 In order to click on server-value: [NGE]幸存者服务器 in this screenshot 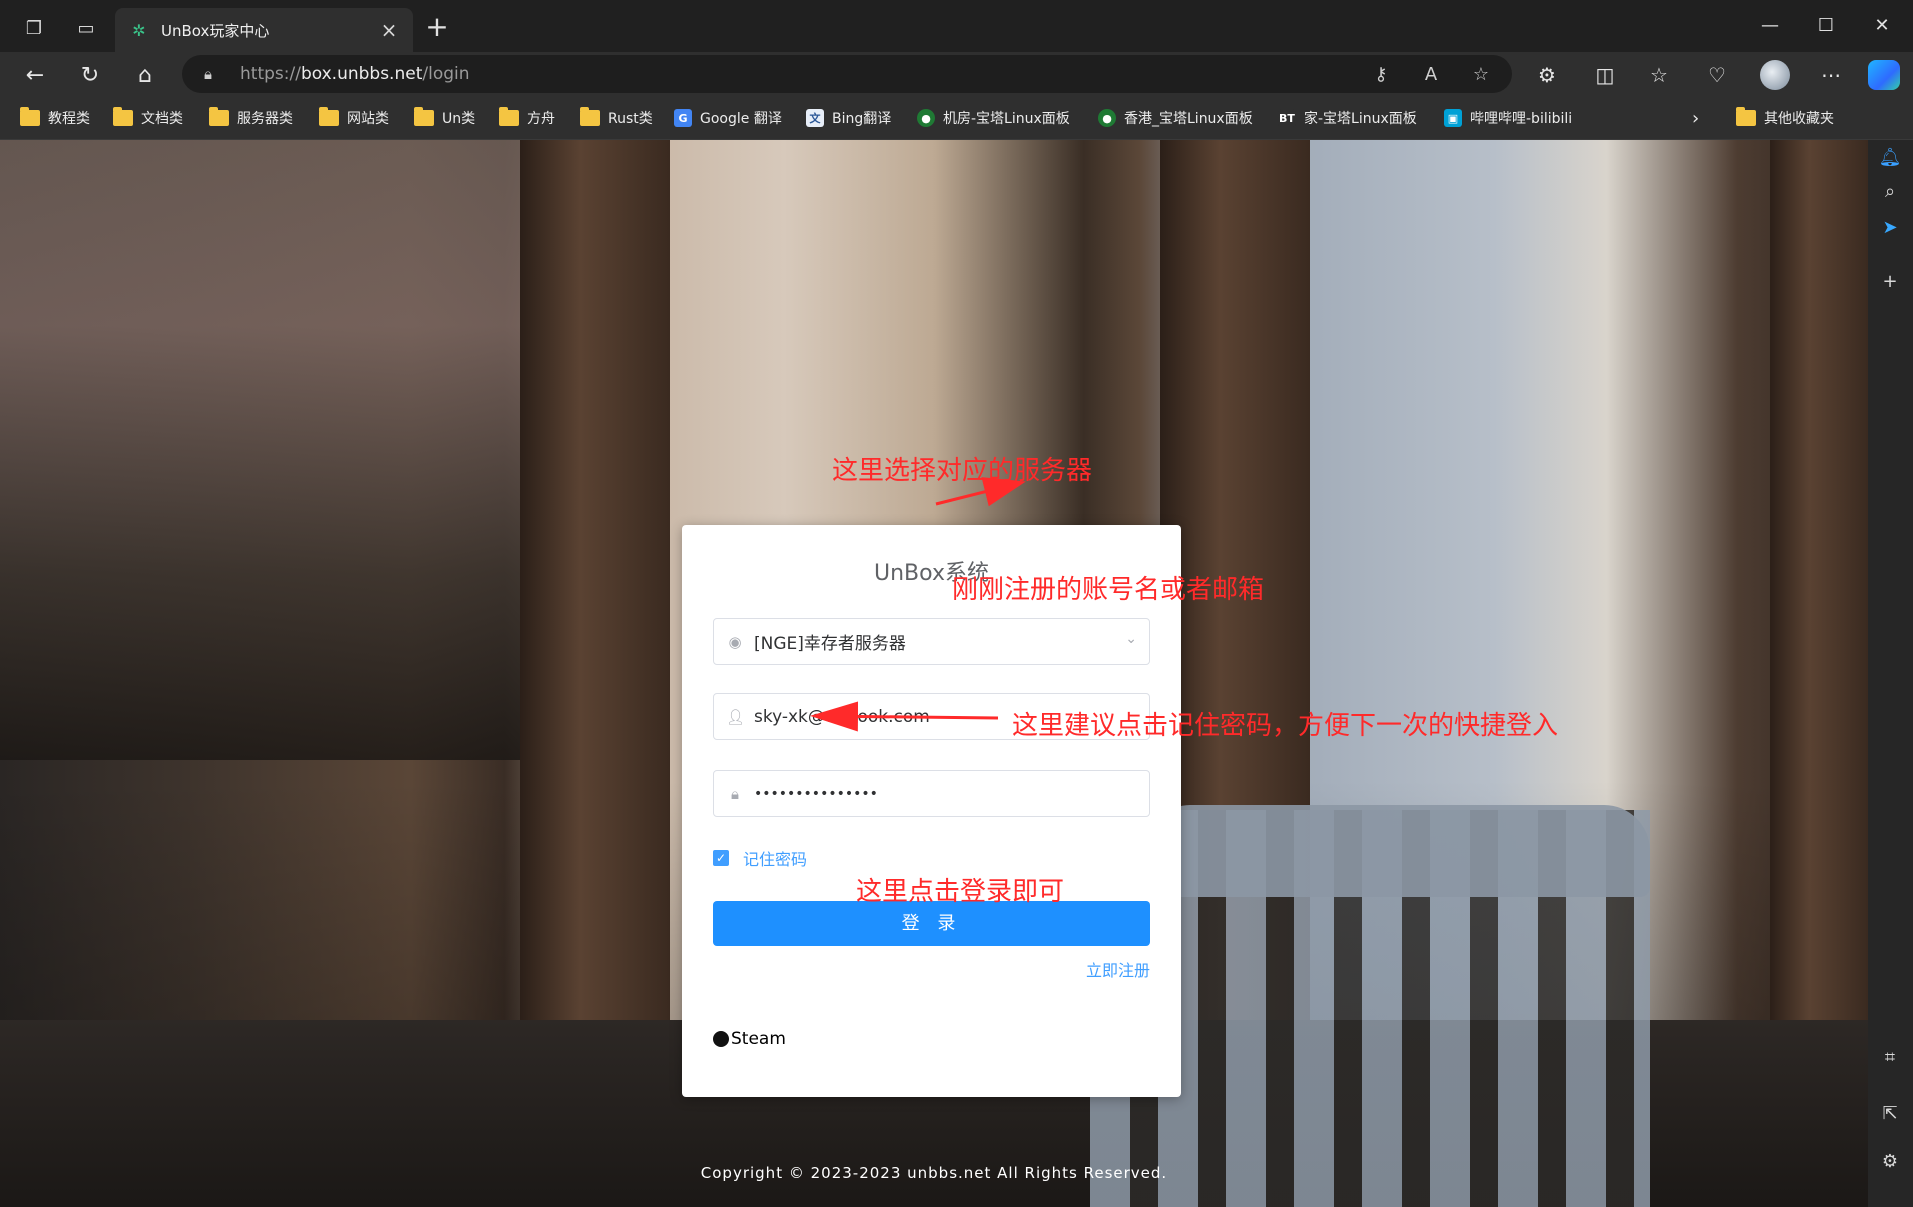, I will do `click(830, 644)`.